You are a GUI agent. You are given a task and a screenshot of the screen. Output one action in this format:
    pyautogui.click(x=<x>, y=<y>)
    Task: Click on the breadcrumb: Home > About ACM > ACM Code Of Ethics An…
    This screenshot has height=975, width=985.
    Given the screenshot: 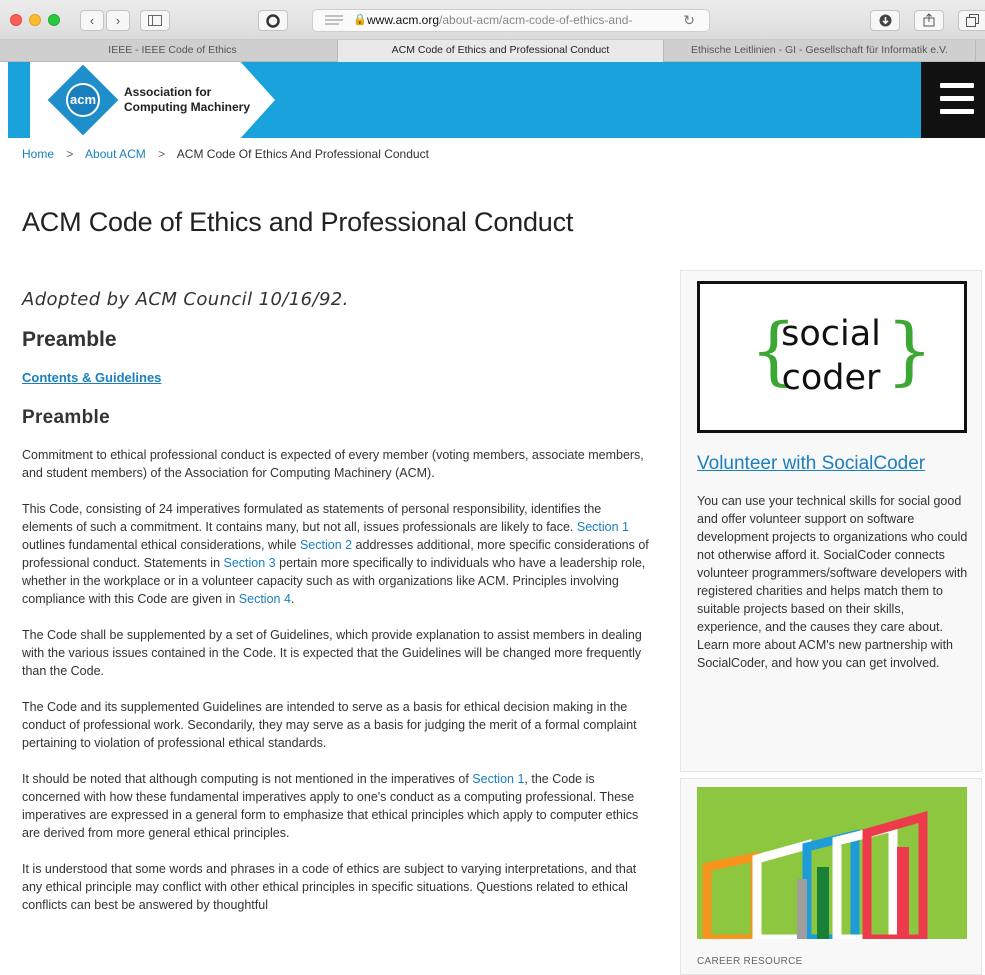 What is the action you would take?
    pyautogui.click(x=225, y=154)
    